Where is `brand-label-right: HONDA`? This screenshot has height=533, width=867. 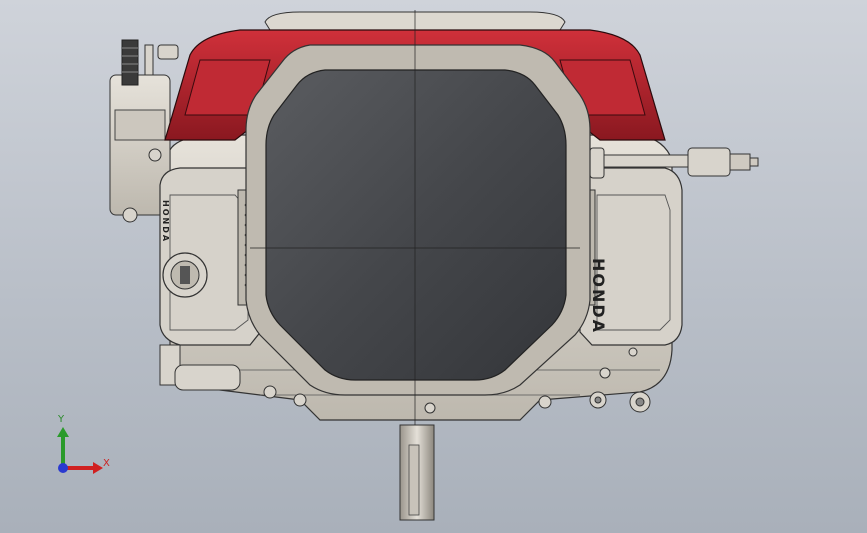
brand-label-right: HONDA is located at coordinates (598, 296).